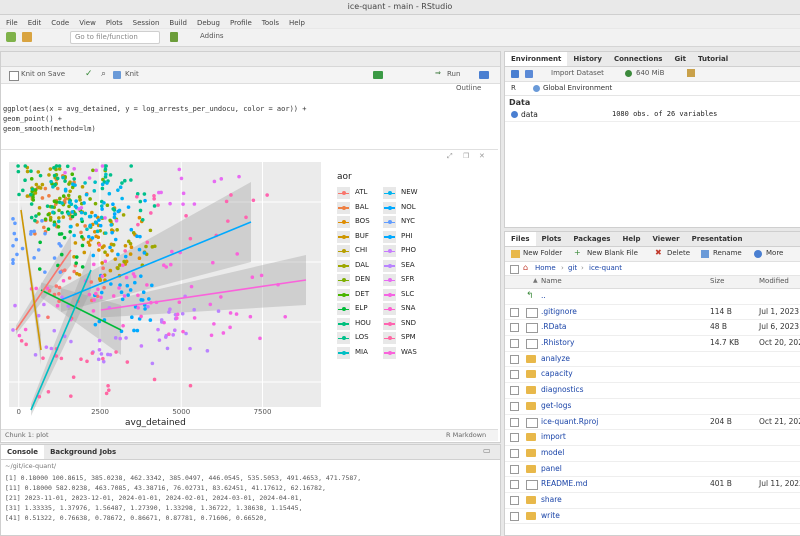 The height and width of the screenshot is (536, 800). Describe the element at coordinates (650, 73) in the screenshot. I see `memory-usage: 640 MiB` at that location.